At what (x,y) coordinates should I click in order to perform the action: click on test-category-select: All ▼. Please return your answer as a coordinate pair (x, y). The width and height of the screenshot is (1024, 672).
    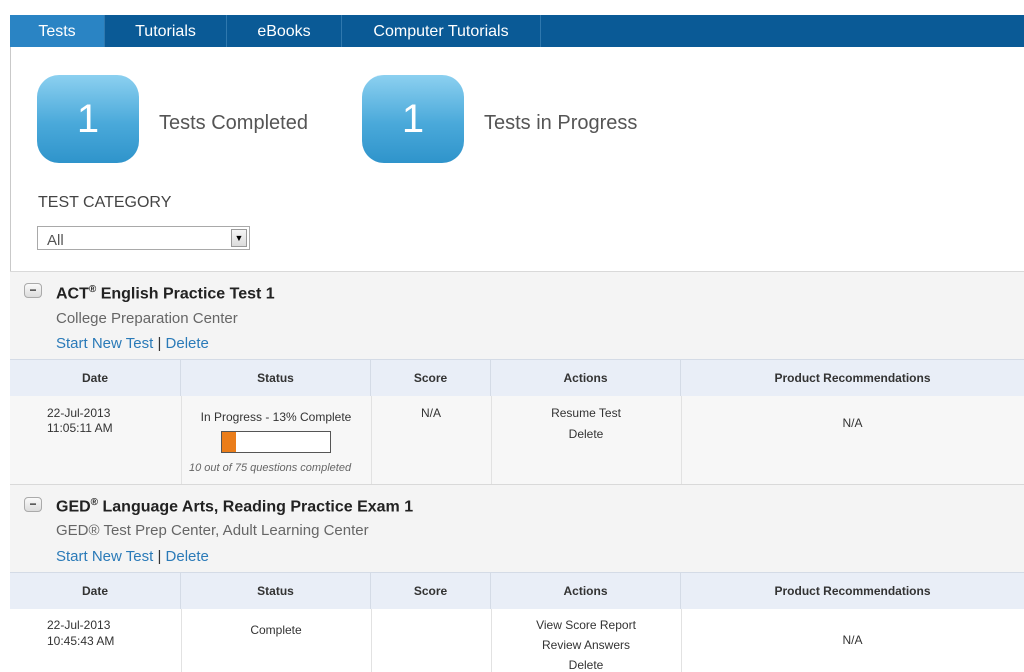
    Looking at the image, I should click on (143, 238).